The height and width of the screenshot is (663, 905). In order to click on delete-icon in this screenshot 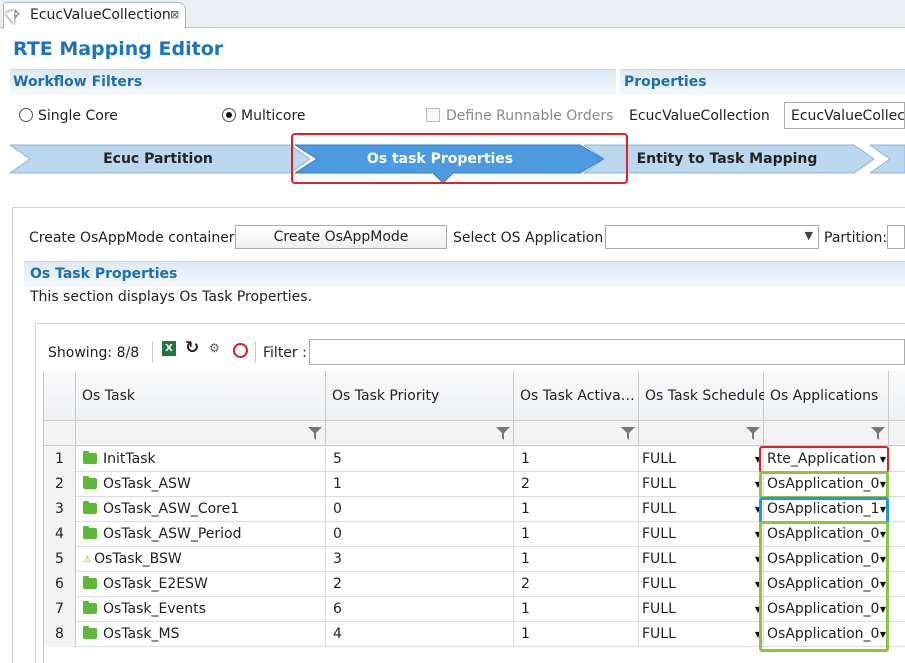, I will do `click(240, 350)`.